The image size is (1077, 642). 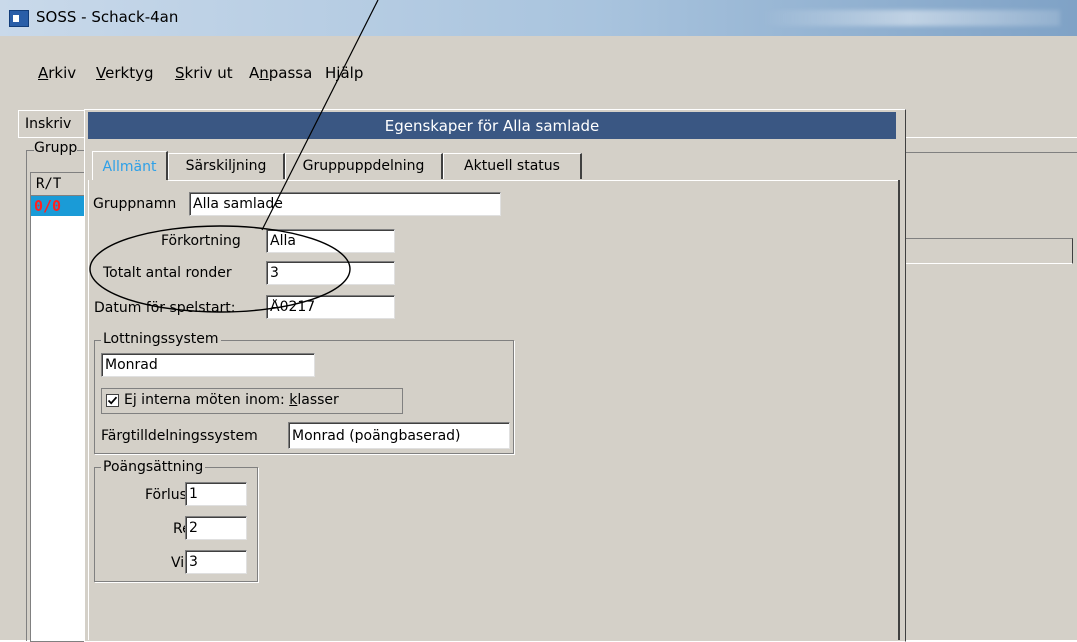 I want to click on annotation-overlay, so click(x=234, y=156).